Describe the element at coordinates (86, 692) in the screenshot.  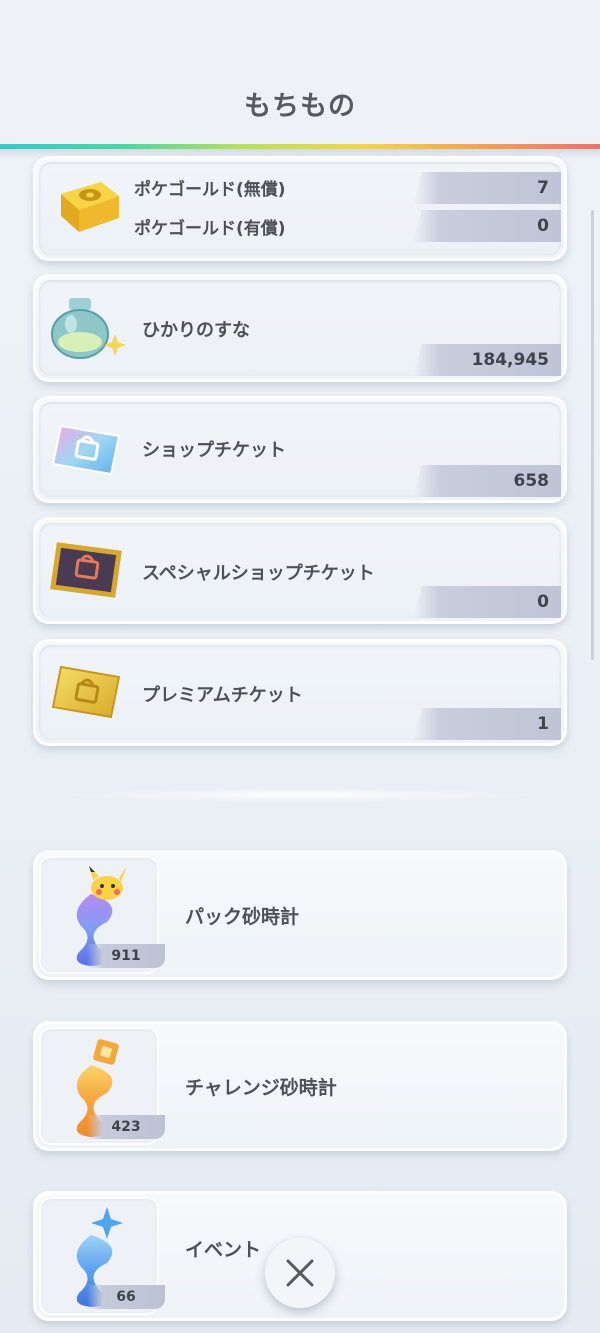
I see `premium-ticket-icon` at that location.